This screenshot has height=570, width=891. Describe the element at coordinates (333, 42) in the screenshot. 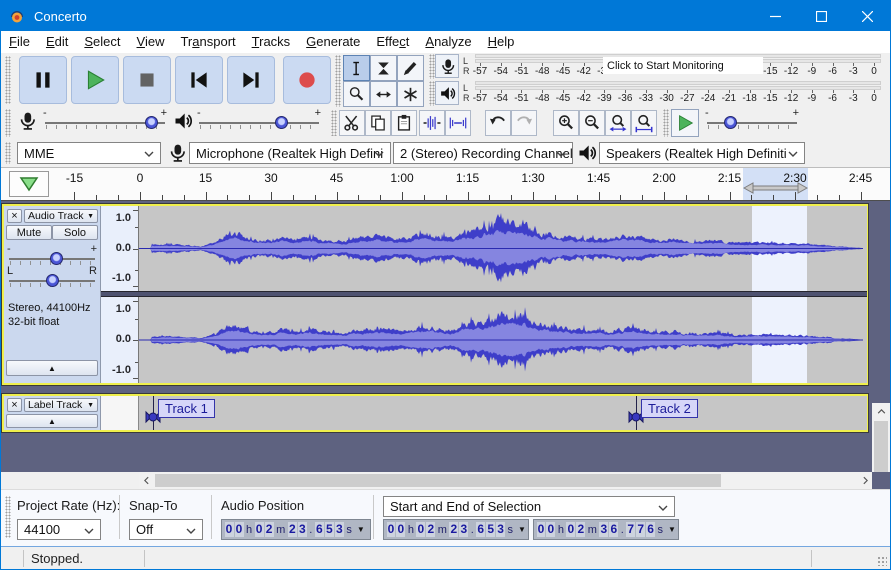

I see `menu-item-generate: Generate` at that location.